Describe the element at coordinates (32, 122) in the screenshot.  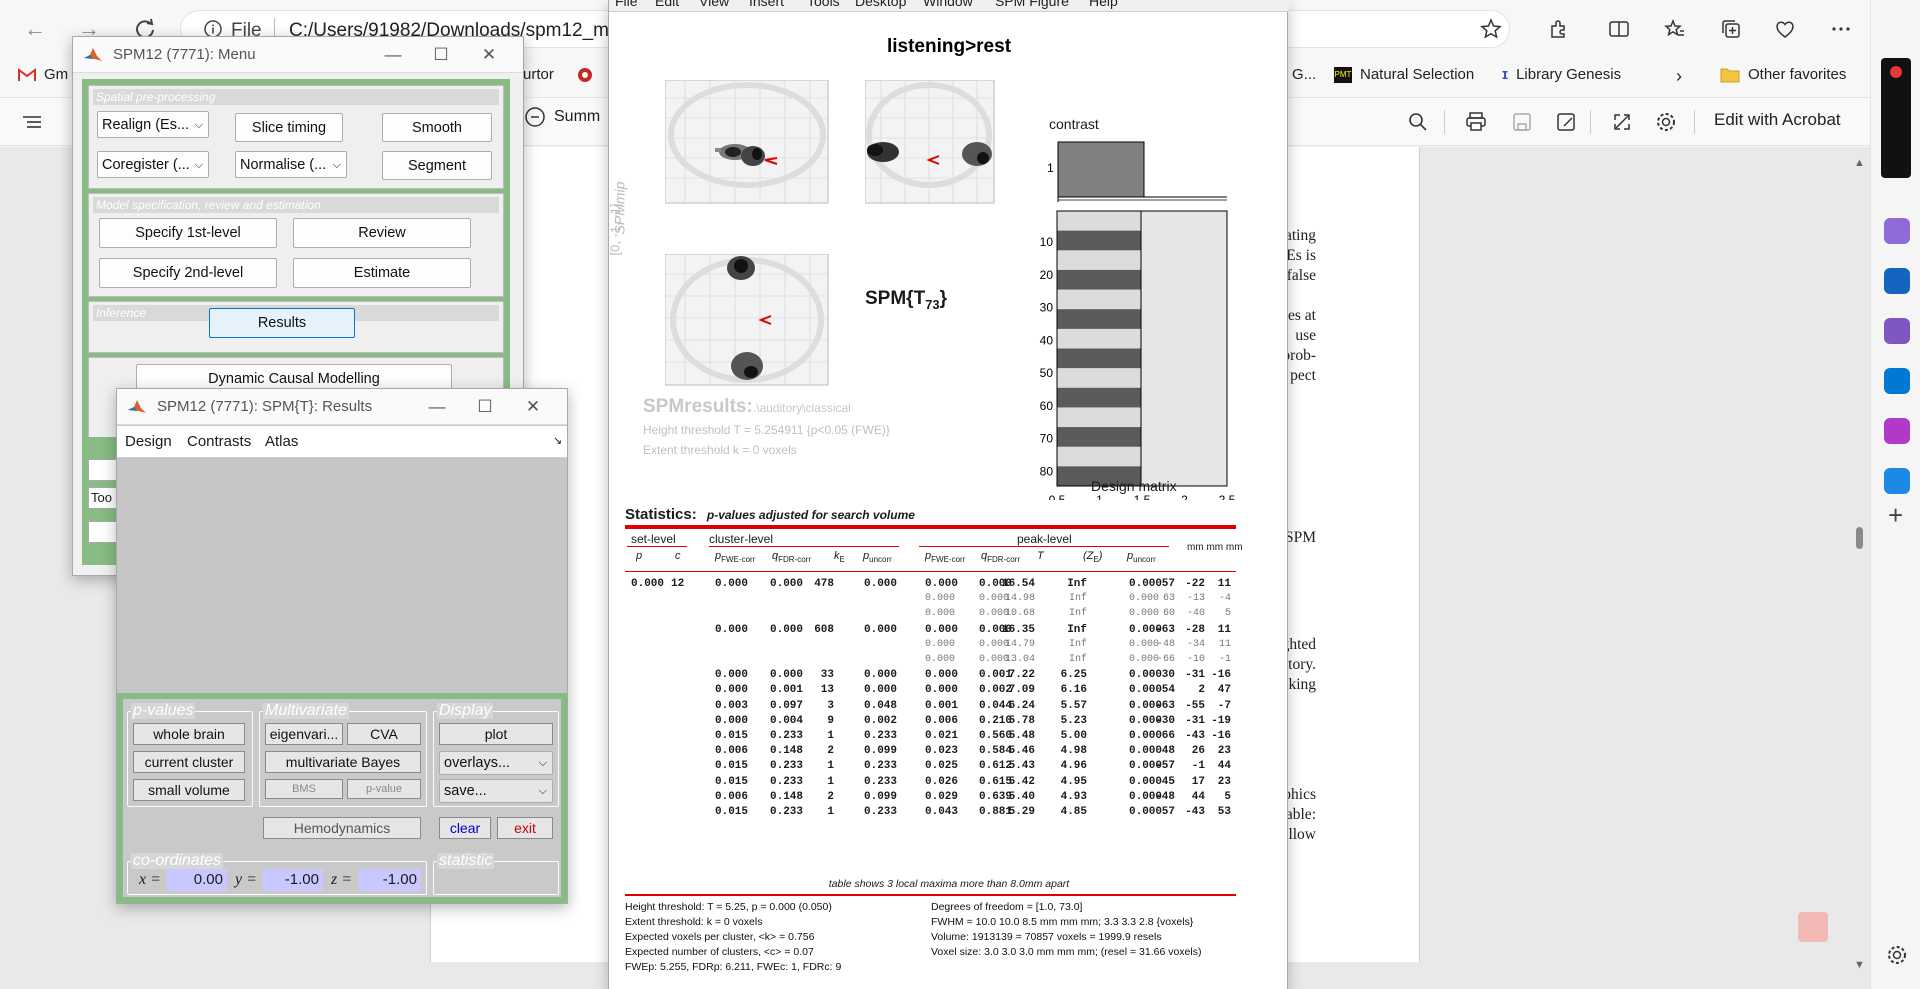
I see `contents-icon` at that location.